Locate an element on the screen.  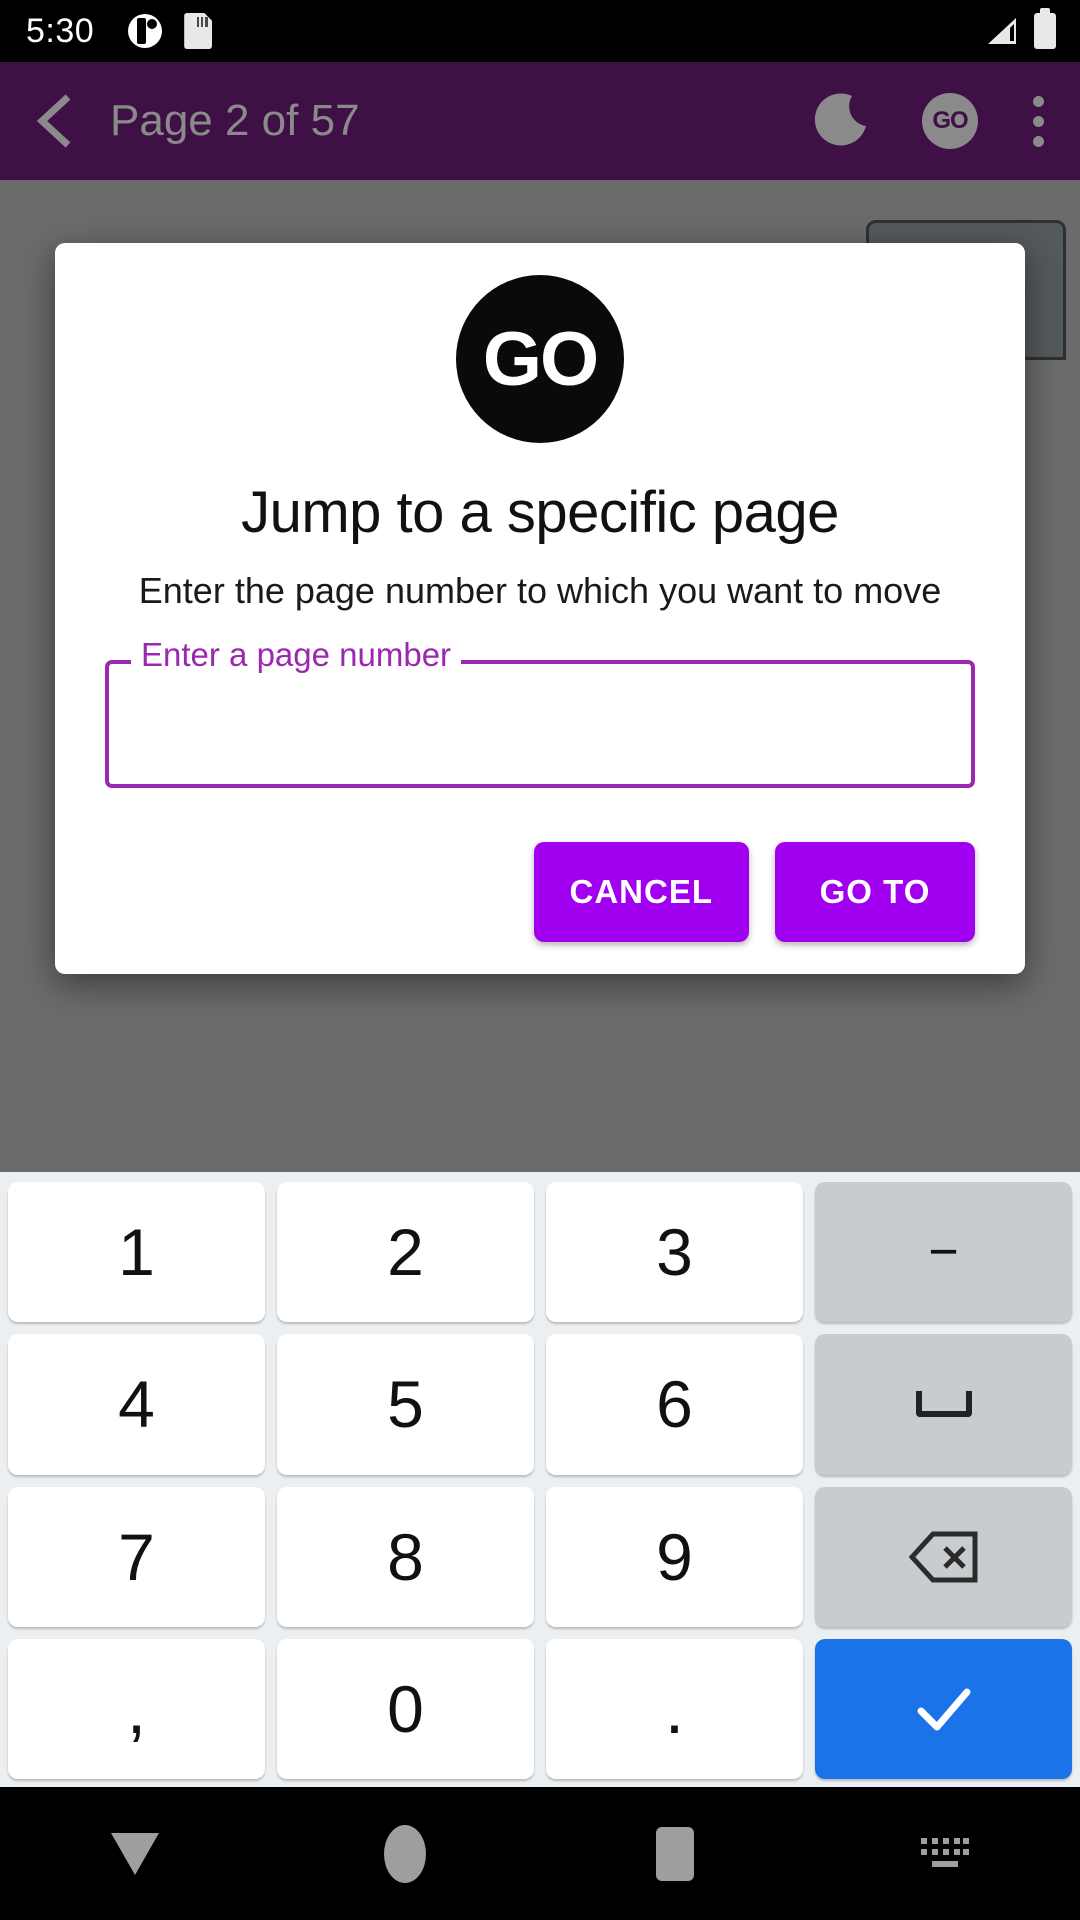
app-bar: Page 2 of 57 GO is located at coordinates (540, 121).